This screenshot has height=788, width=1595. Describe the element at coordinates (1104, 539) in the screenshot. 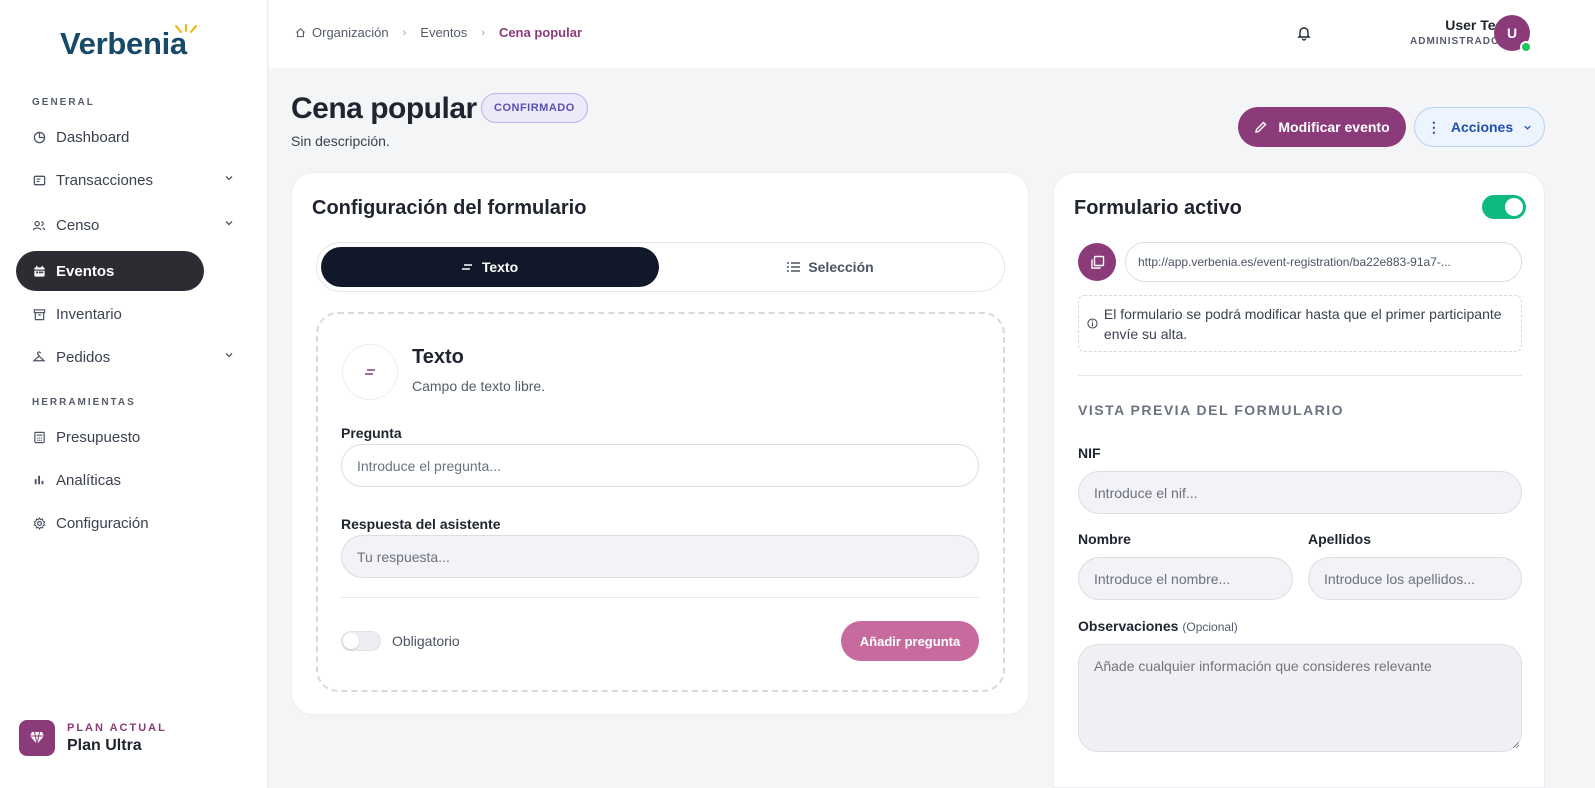

I see `name-label: Nombre` at that location.